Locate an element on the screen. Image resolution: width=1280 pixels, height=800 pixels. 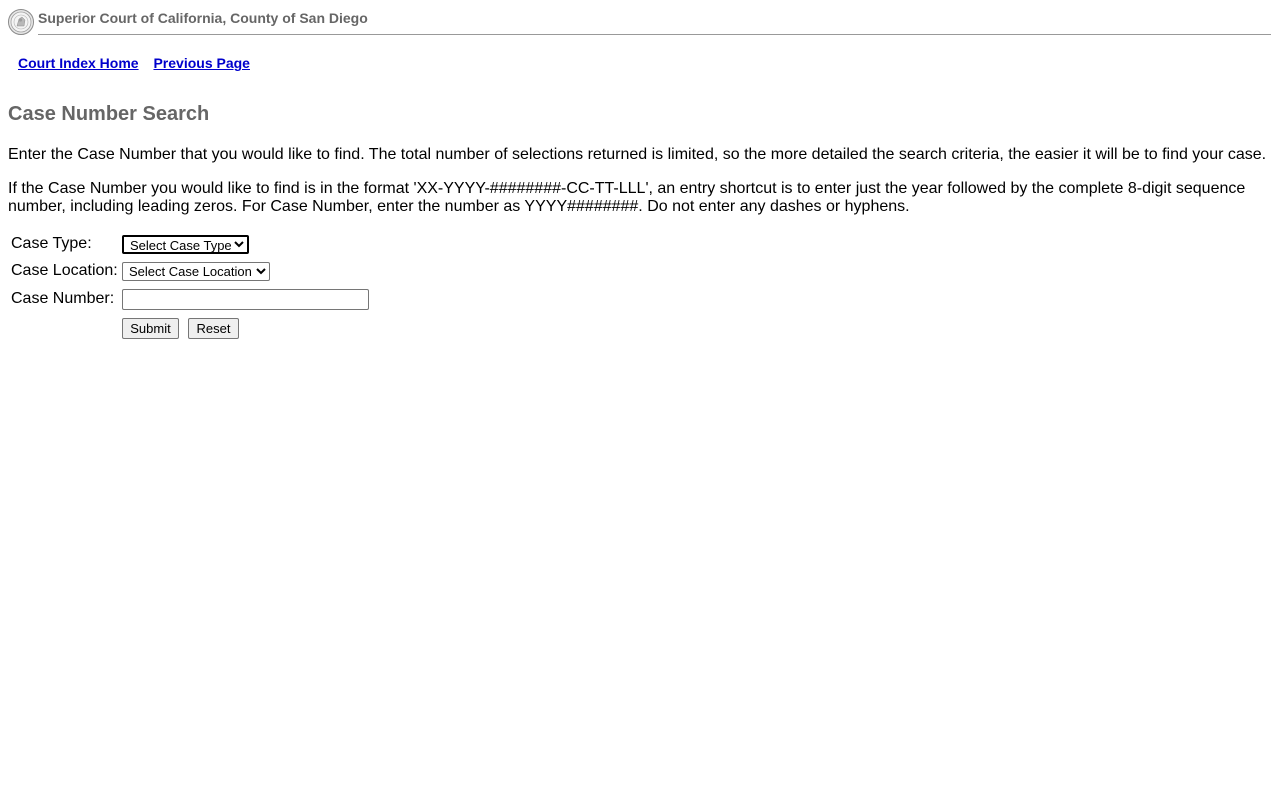
case-number-input is located at coordinates (245, 299).